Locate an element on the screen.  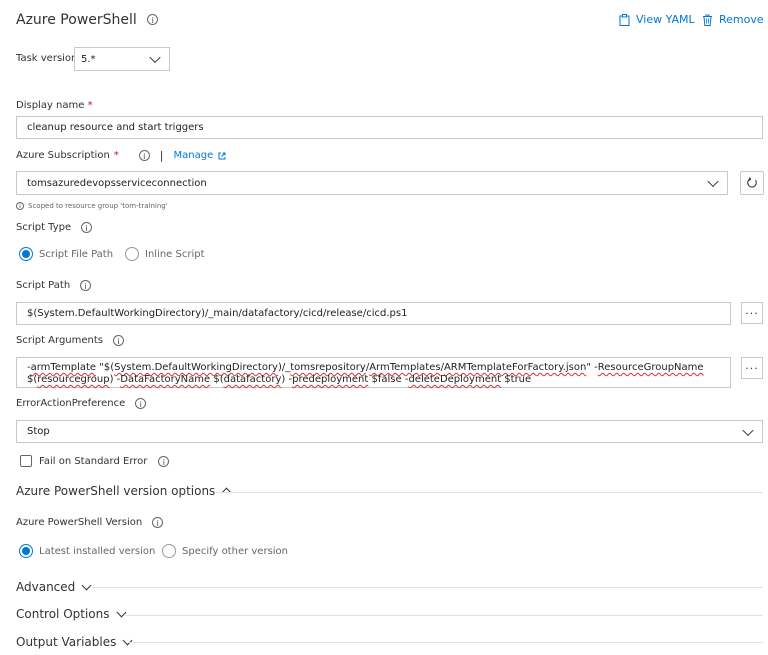
page-title: Azure PowerShell i is located at coordinates (87, 20).